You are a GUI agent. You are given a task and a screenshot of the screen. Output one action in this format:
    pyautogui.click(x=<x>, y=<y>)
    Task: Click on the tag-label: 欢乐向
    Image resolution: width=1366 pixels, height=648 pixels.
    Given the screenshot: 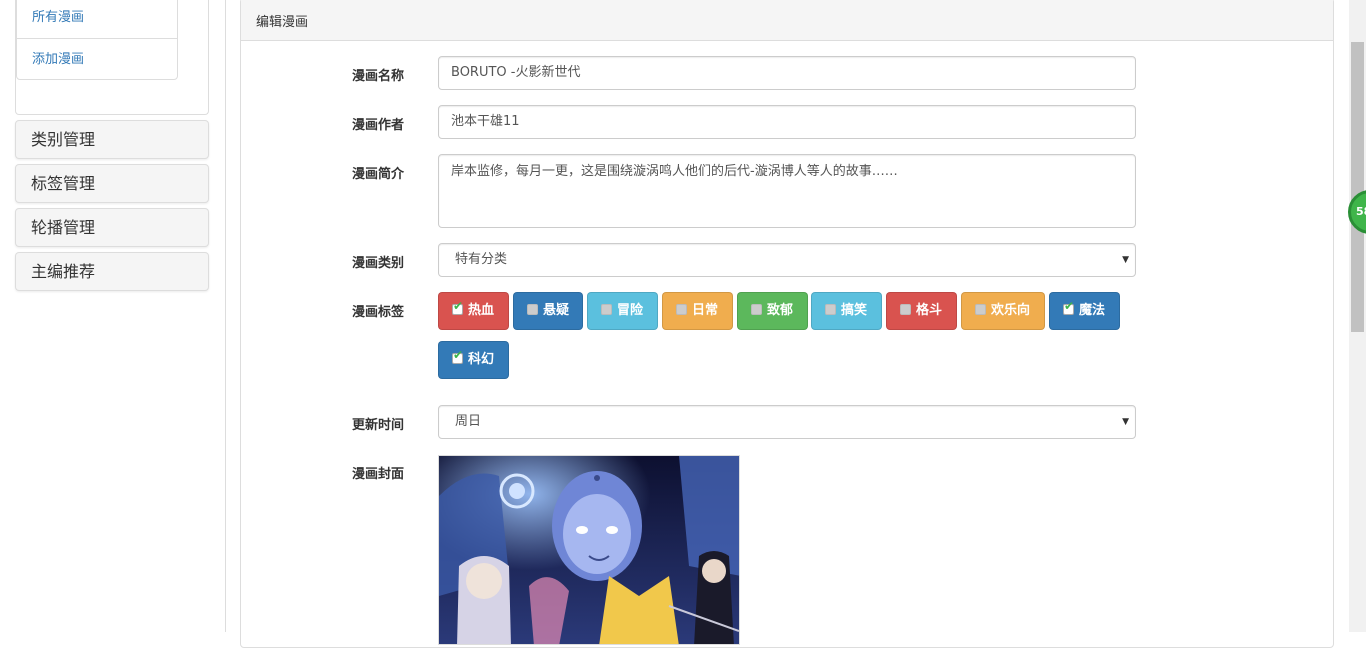 What is the action you would take?
    pyautogui.click(x=1011, y=310)
    